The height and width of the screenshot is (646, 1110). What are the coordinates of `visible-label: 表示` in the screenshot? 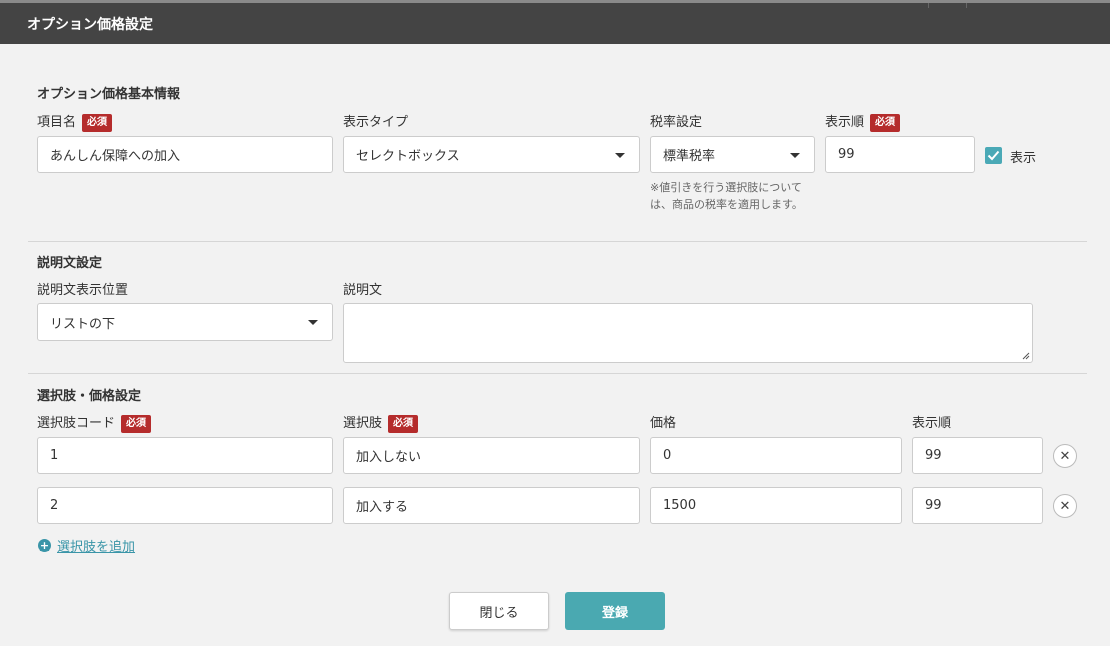 It's located at (1023, 158).